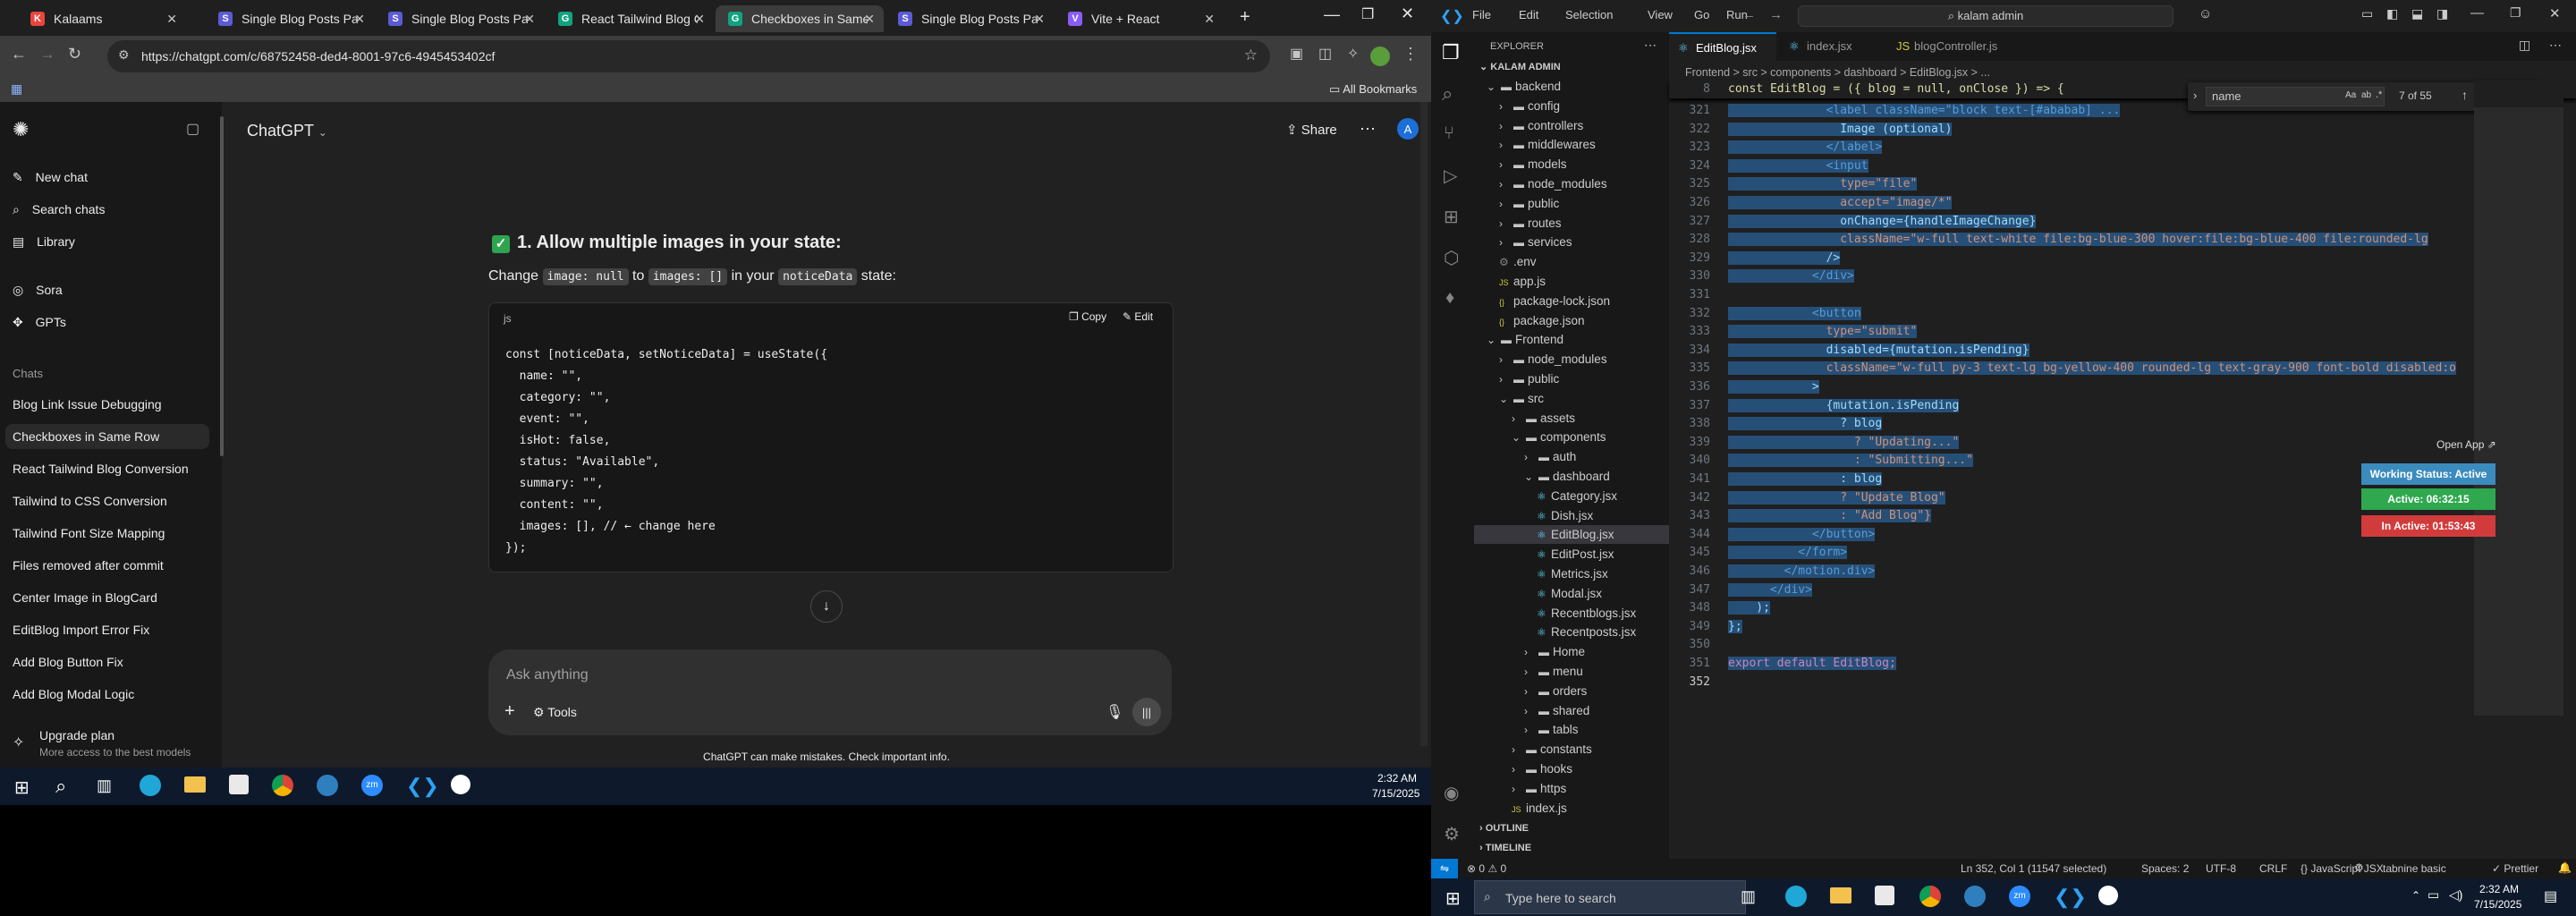 This screenshot has height=916, width=2576. What do you see at coordinates (1450, 176) in the screenshot?
I see `run-debug-icon: ▷` at bounding box center [1450, 176].